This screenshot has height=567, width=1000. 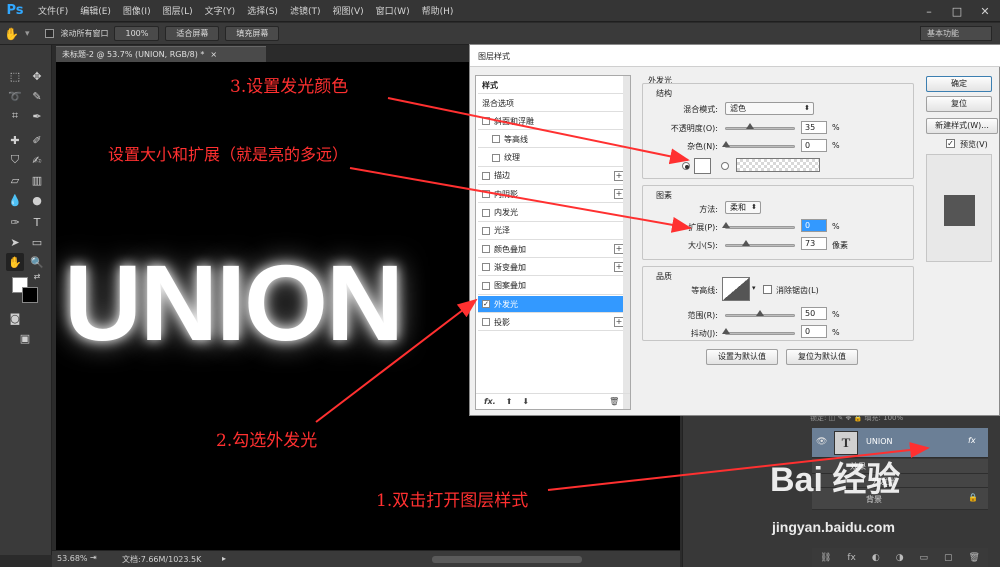 What do you see at coordinates (289, 87) in the screenshot?
I see `annotation-step3: 3.设置发光颜色` at bounding box center [289, 87].